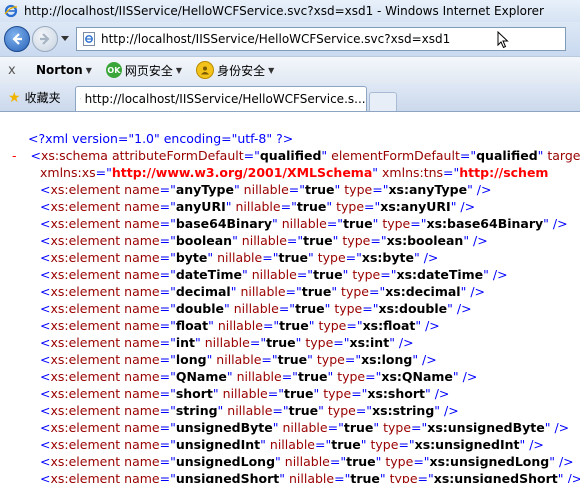 The width and height of the screenshot is (580, 483). I want to click on element-name-value: unsignedLong, so click(225, 461).